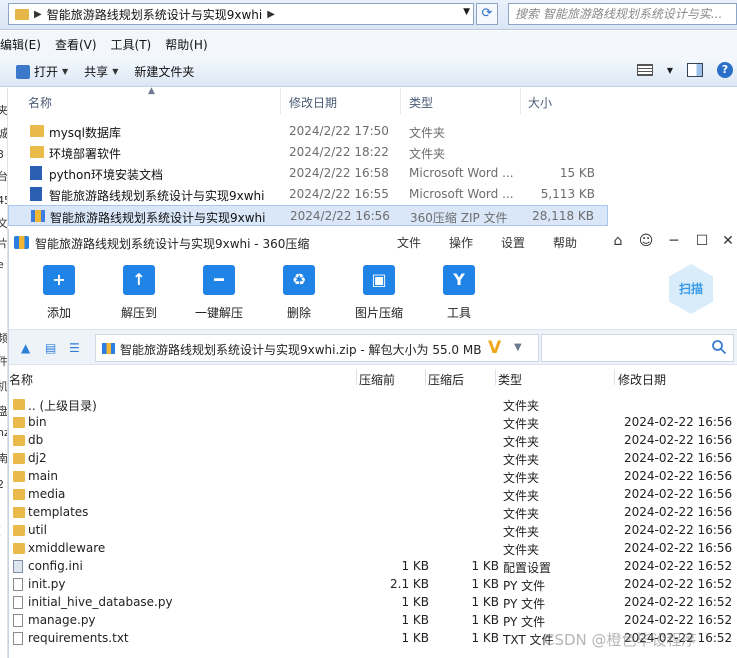 The width and height of the screenshot is (737, 658). What do you see at coordinates (678, 584) in the screenshot?
I see `entry-date: 2024-02-22 16:52` at bounding box center [678, 584].